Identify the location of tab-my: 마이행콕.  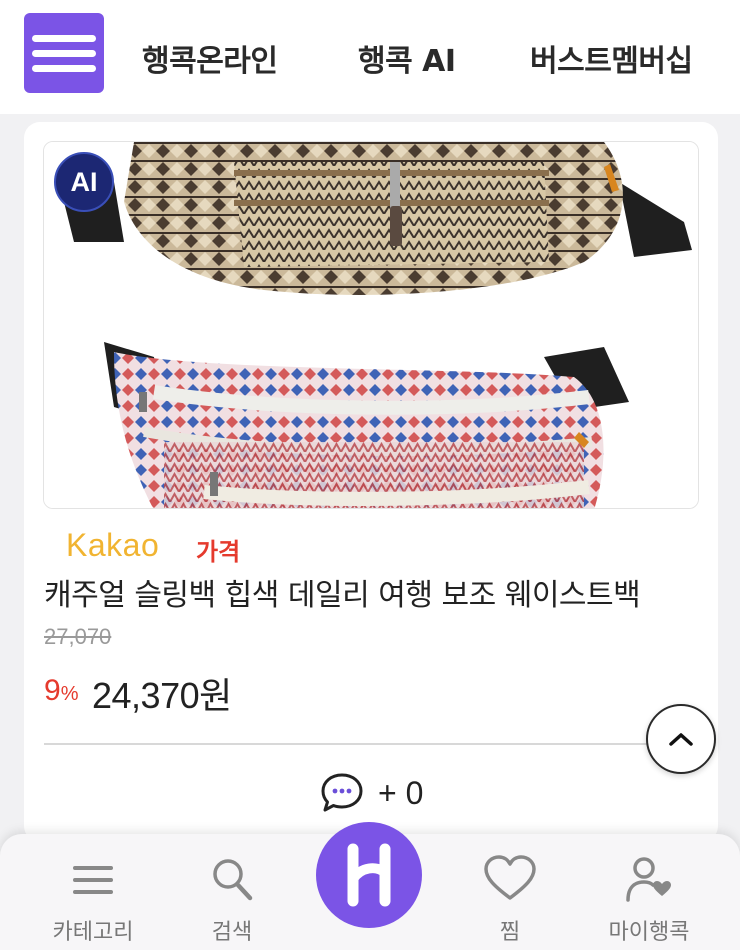
(649, 900).